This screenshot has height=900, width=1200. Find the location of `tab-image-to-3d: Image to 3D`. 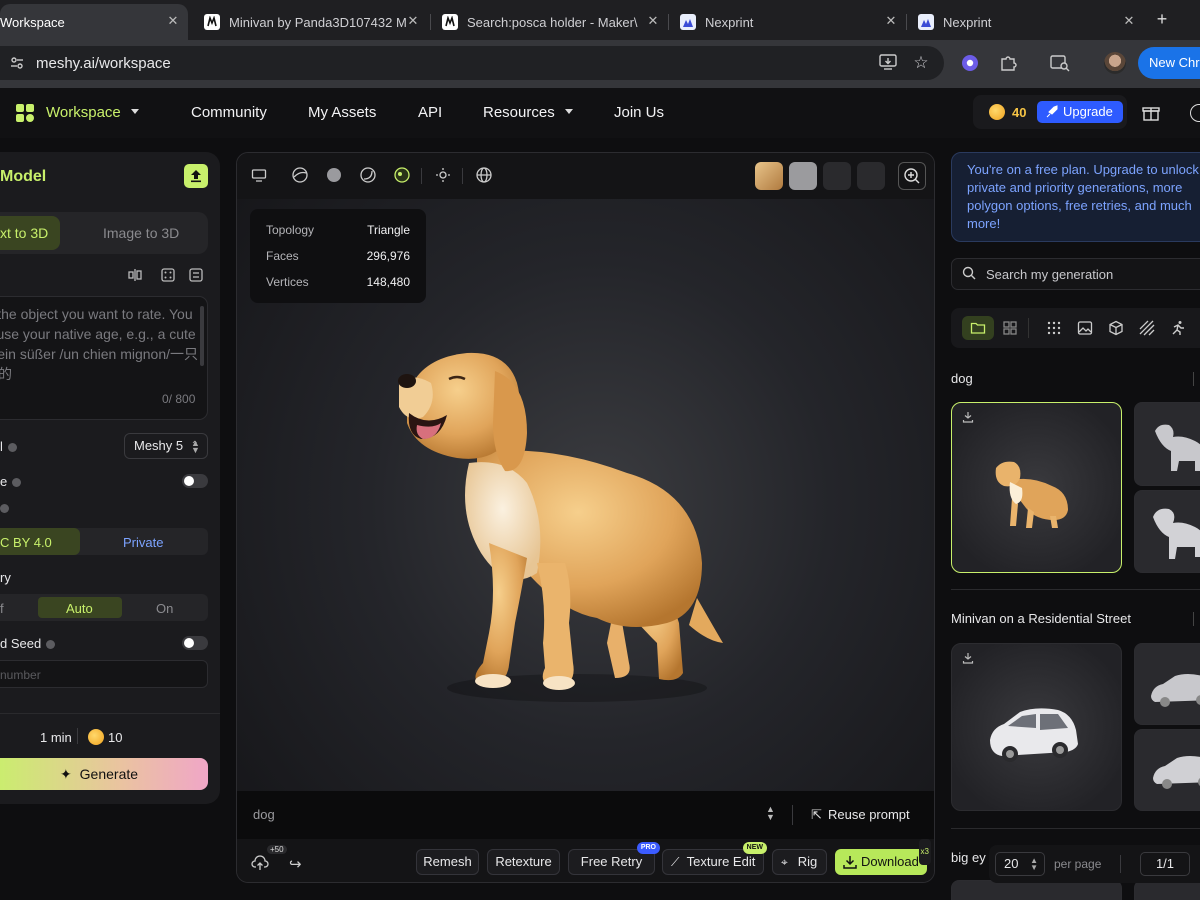

tab-image-to-3d: Image to 3D is located at coordinates (141, 233).